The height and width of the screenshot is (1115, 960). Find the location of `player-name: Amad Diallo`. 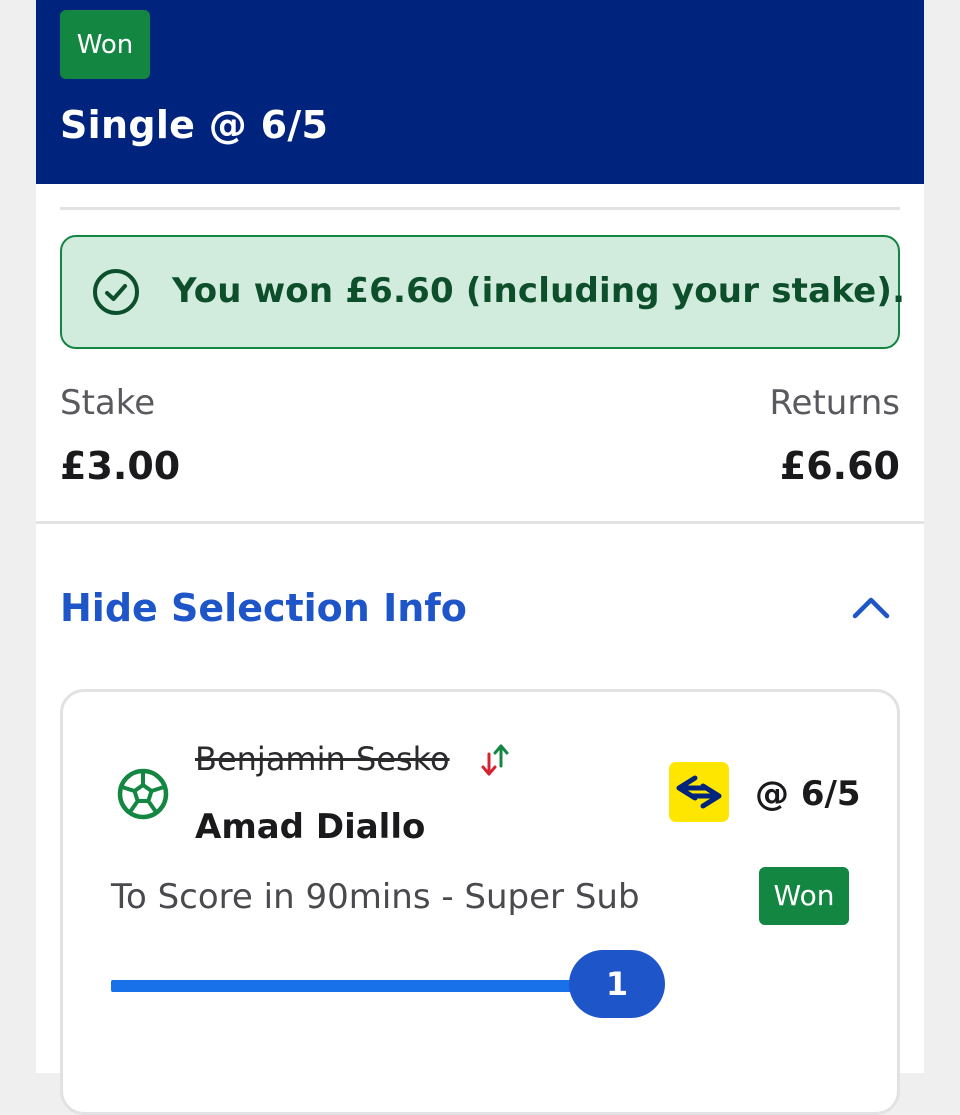

player-name: Amad Diallo is located at coordinates (310, 827).